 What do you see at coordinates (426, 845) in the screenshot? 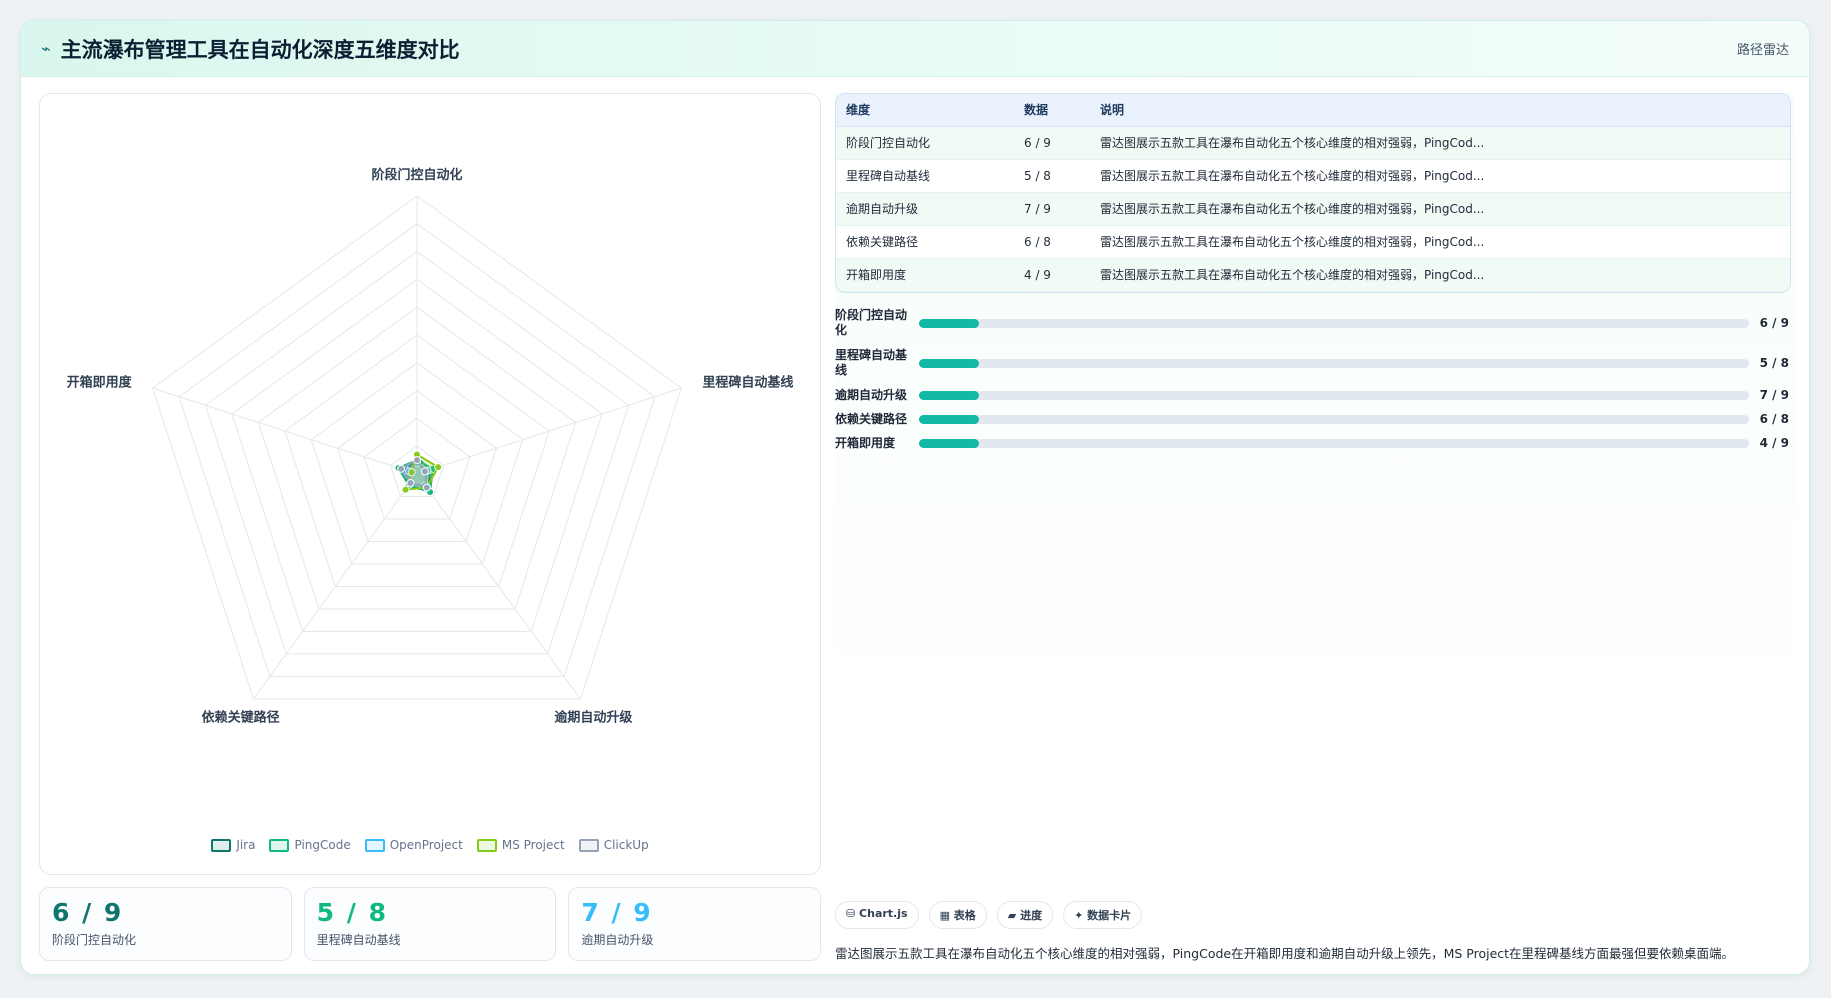
I see `legend-label: OpenProject` at bounding box center [426, 845].